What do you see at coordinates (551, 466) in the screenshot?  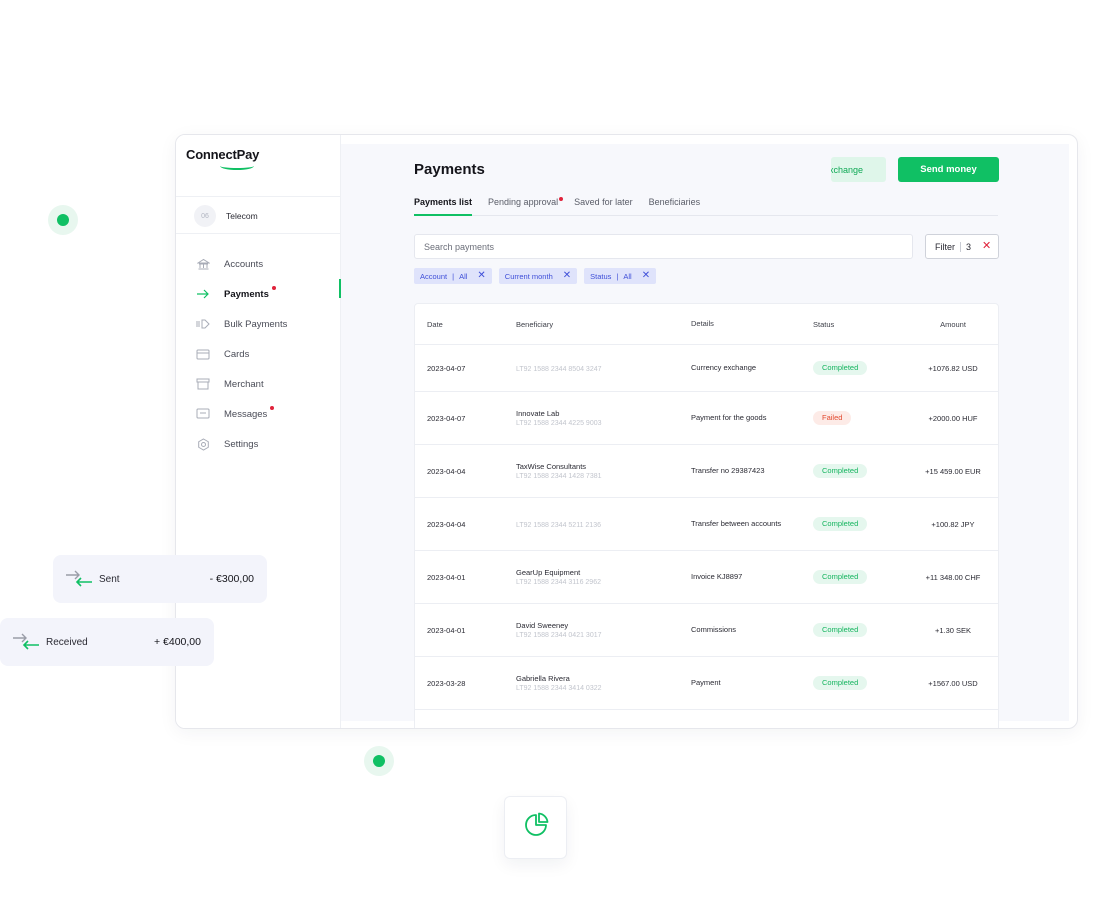 I see `beneficiary-name: TaxWise Consultants` at bounding box center [551, 466].